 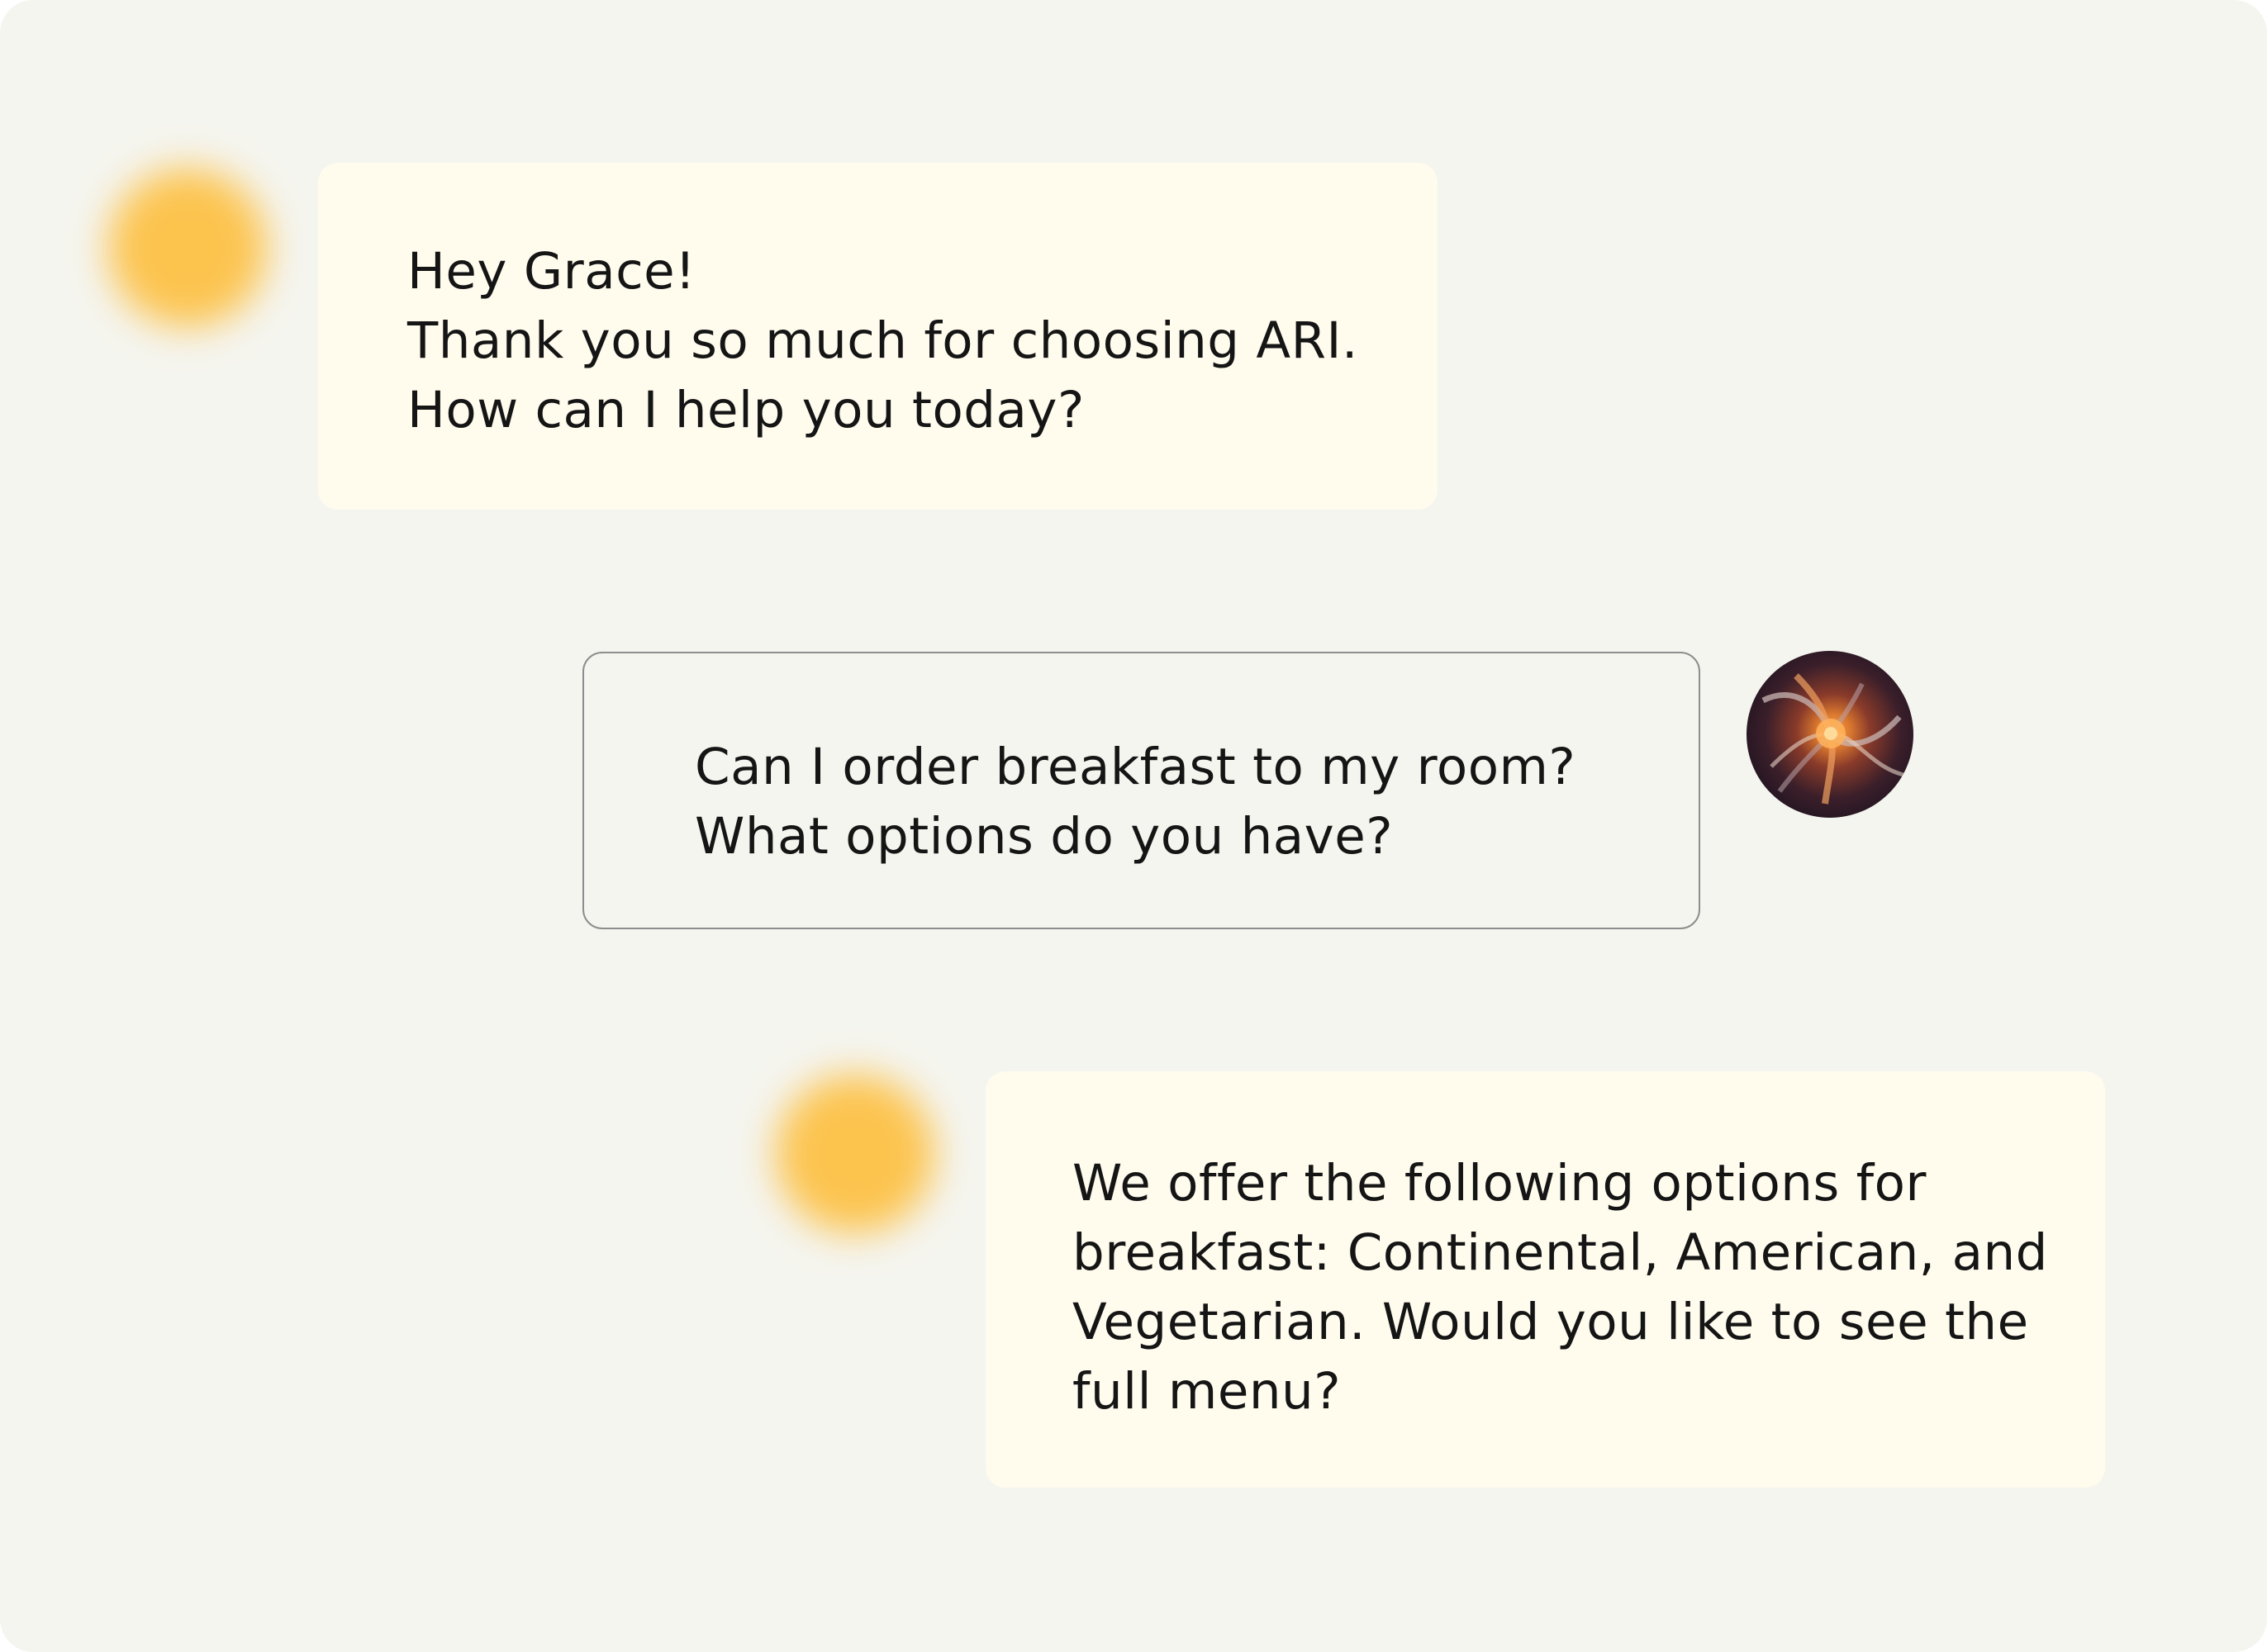 I want to click on message-text-line: Hey Grace!, so click(x=551, y=271).